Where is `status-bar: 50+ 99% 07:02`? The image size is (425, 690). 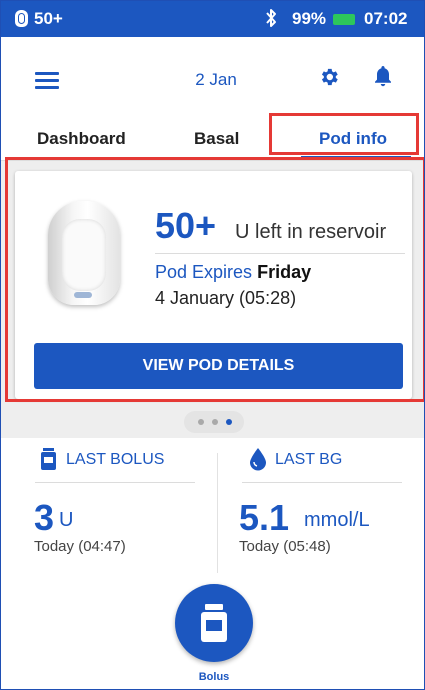
status-bar: 50+ 99% 07:02 is located at coordinates (212, 19).